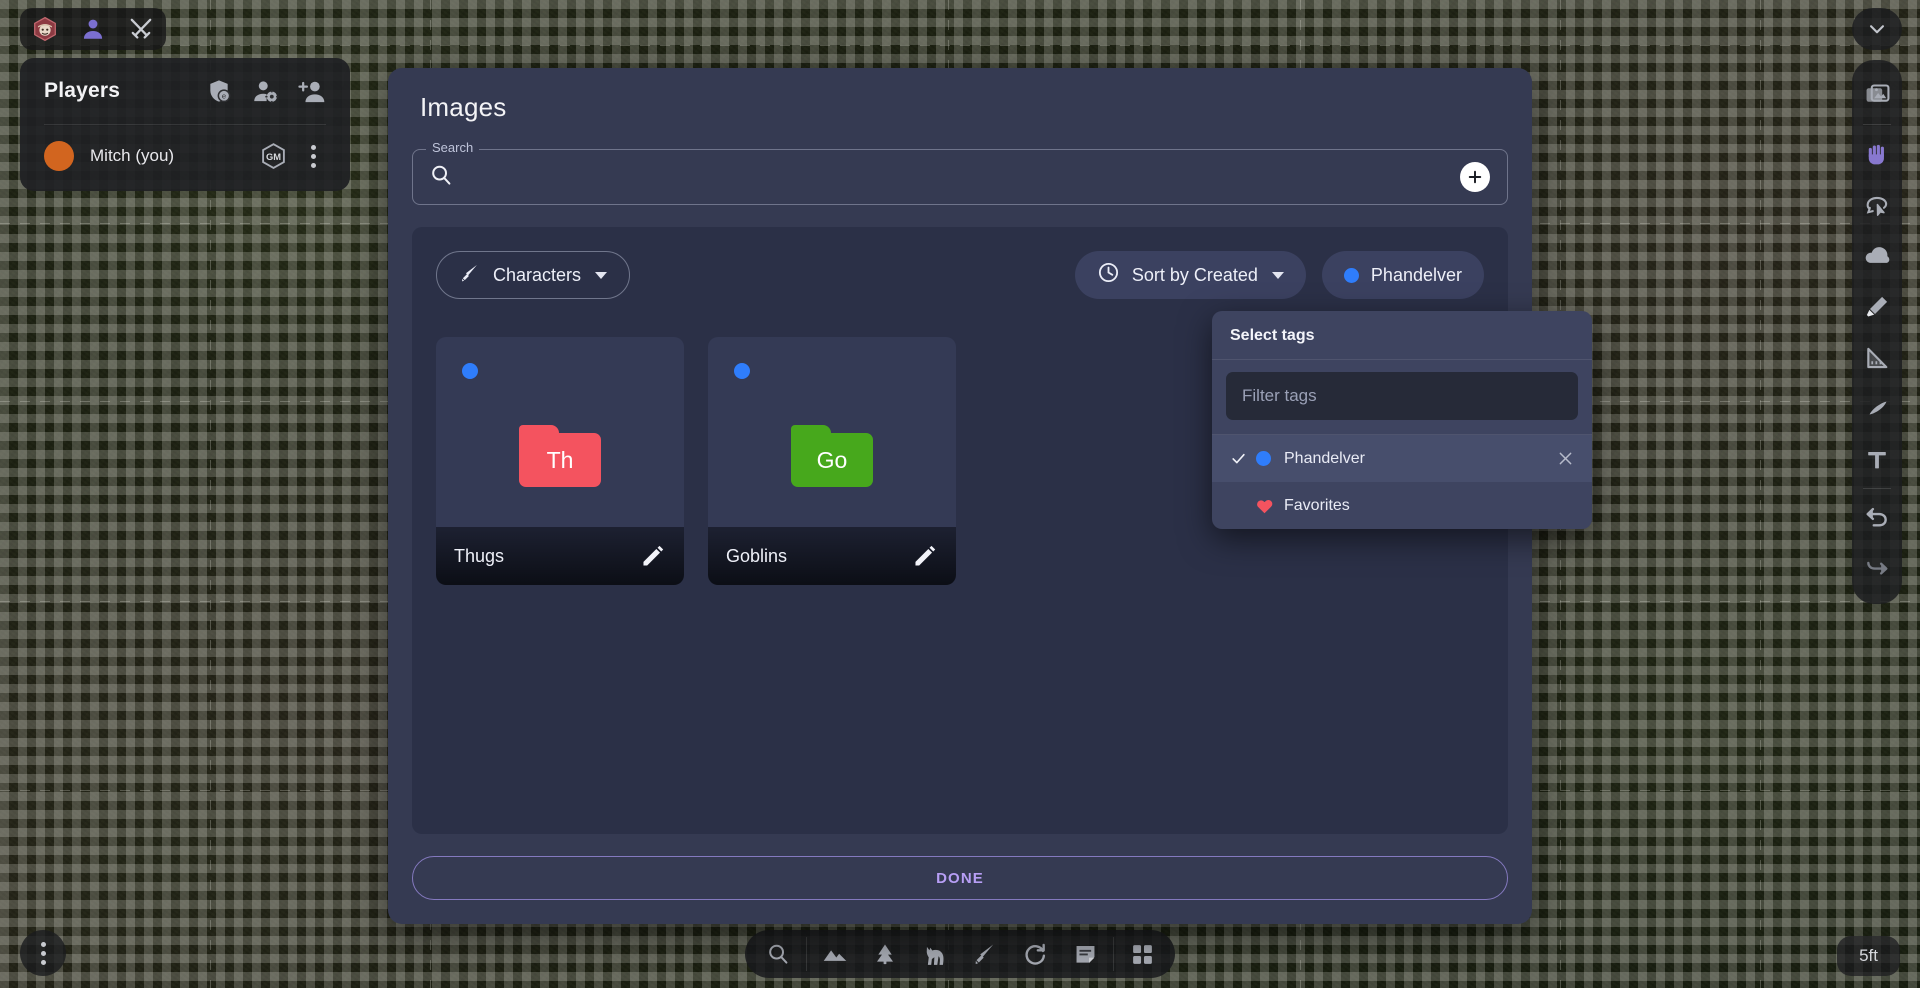 The image size is (1920, 988). What do you see at coordinates (1264, 506) in the screenshot?
I see `heart-icon` at bounding box center [1264, 506].